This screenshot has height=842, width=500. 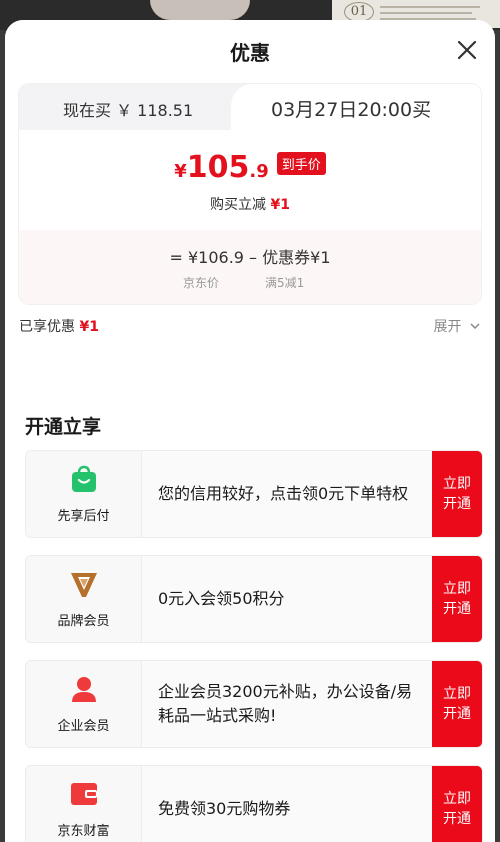 What do you see at coordinates (280, 205) in the screenshot?
I see `reduction-value: ¥1` at bounding box center [280, 205].